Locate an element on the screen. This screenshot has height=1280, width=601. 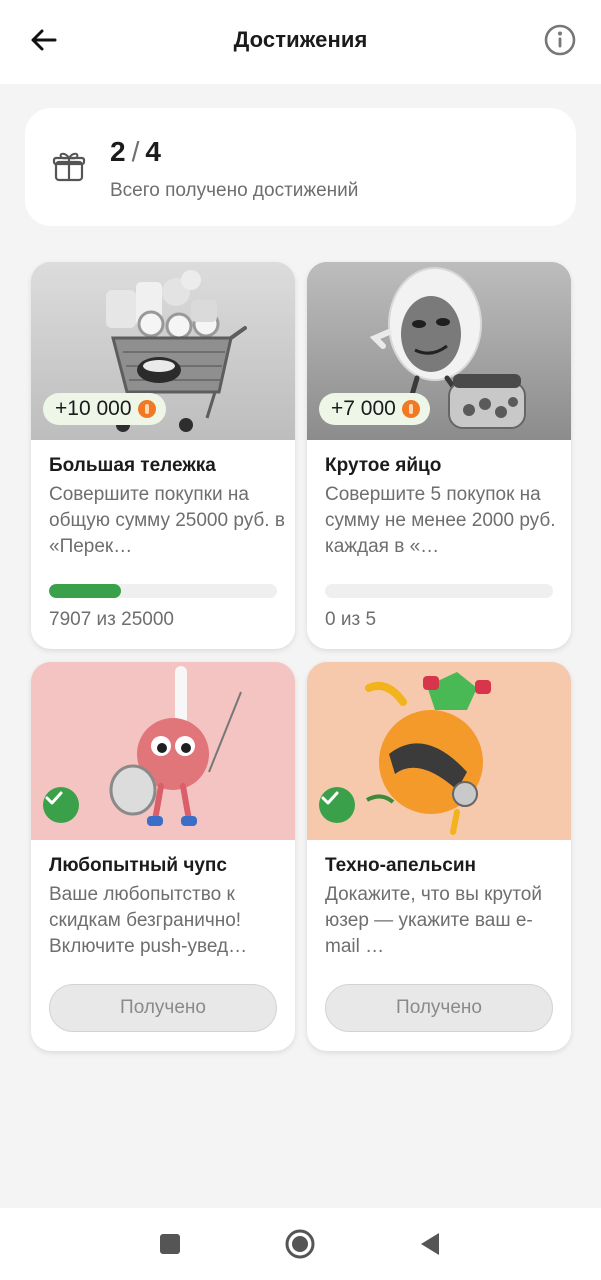
system-navigation-bar is located at coordinates (300, 1244).